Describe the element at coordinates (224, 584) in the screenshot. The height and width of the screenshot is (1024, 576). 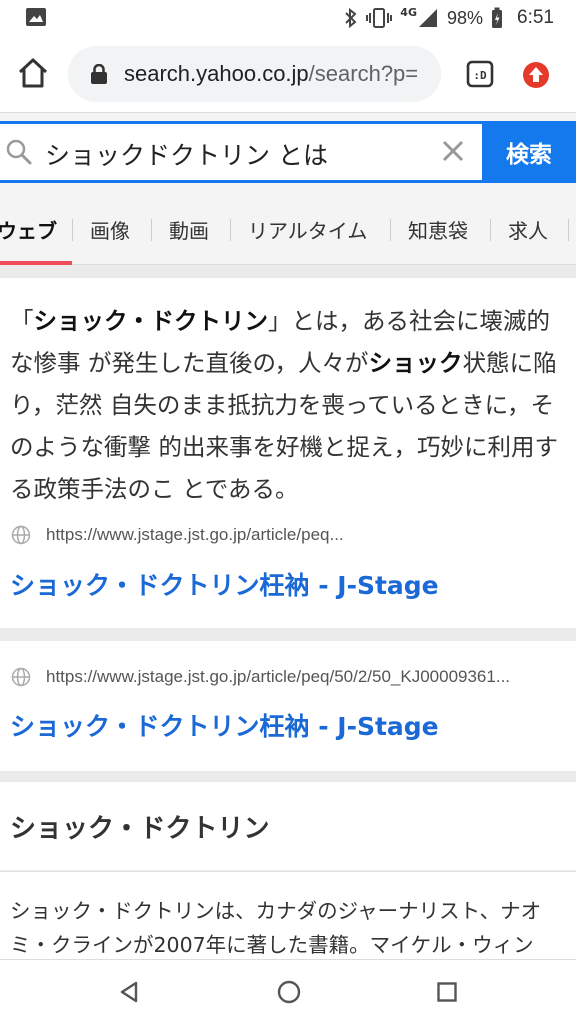
I see `snippet-link: ショック・ドクトリン枉衲 - J-Stage` at that location.